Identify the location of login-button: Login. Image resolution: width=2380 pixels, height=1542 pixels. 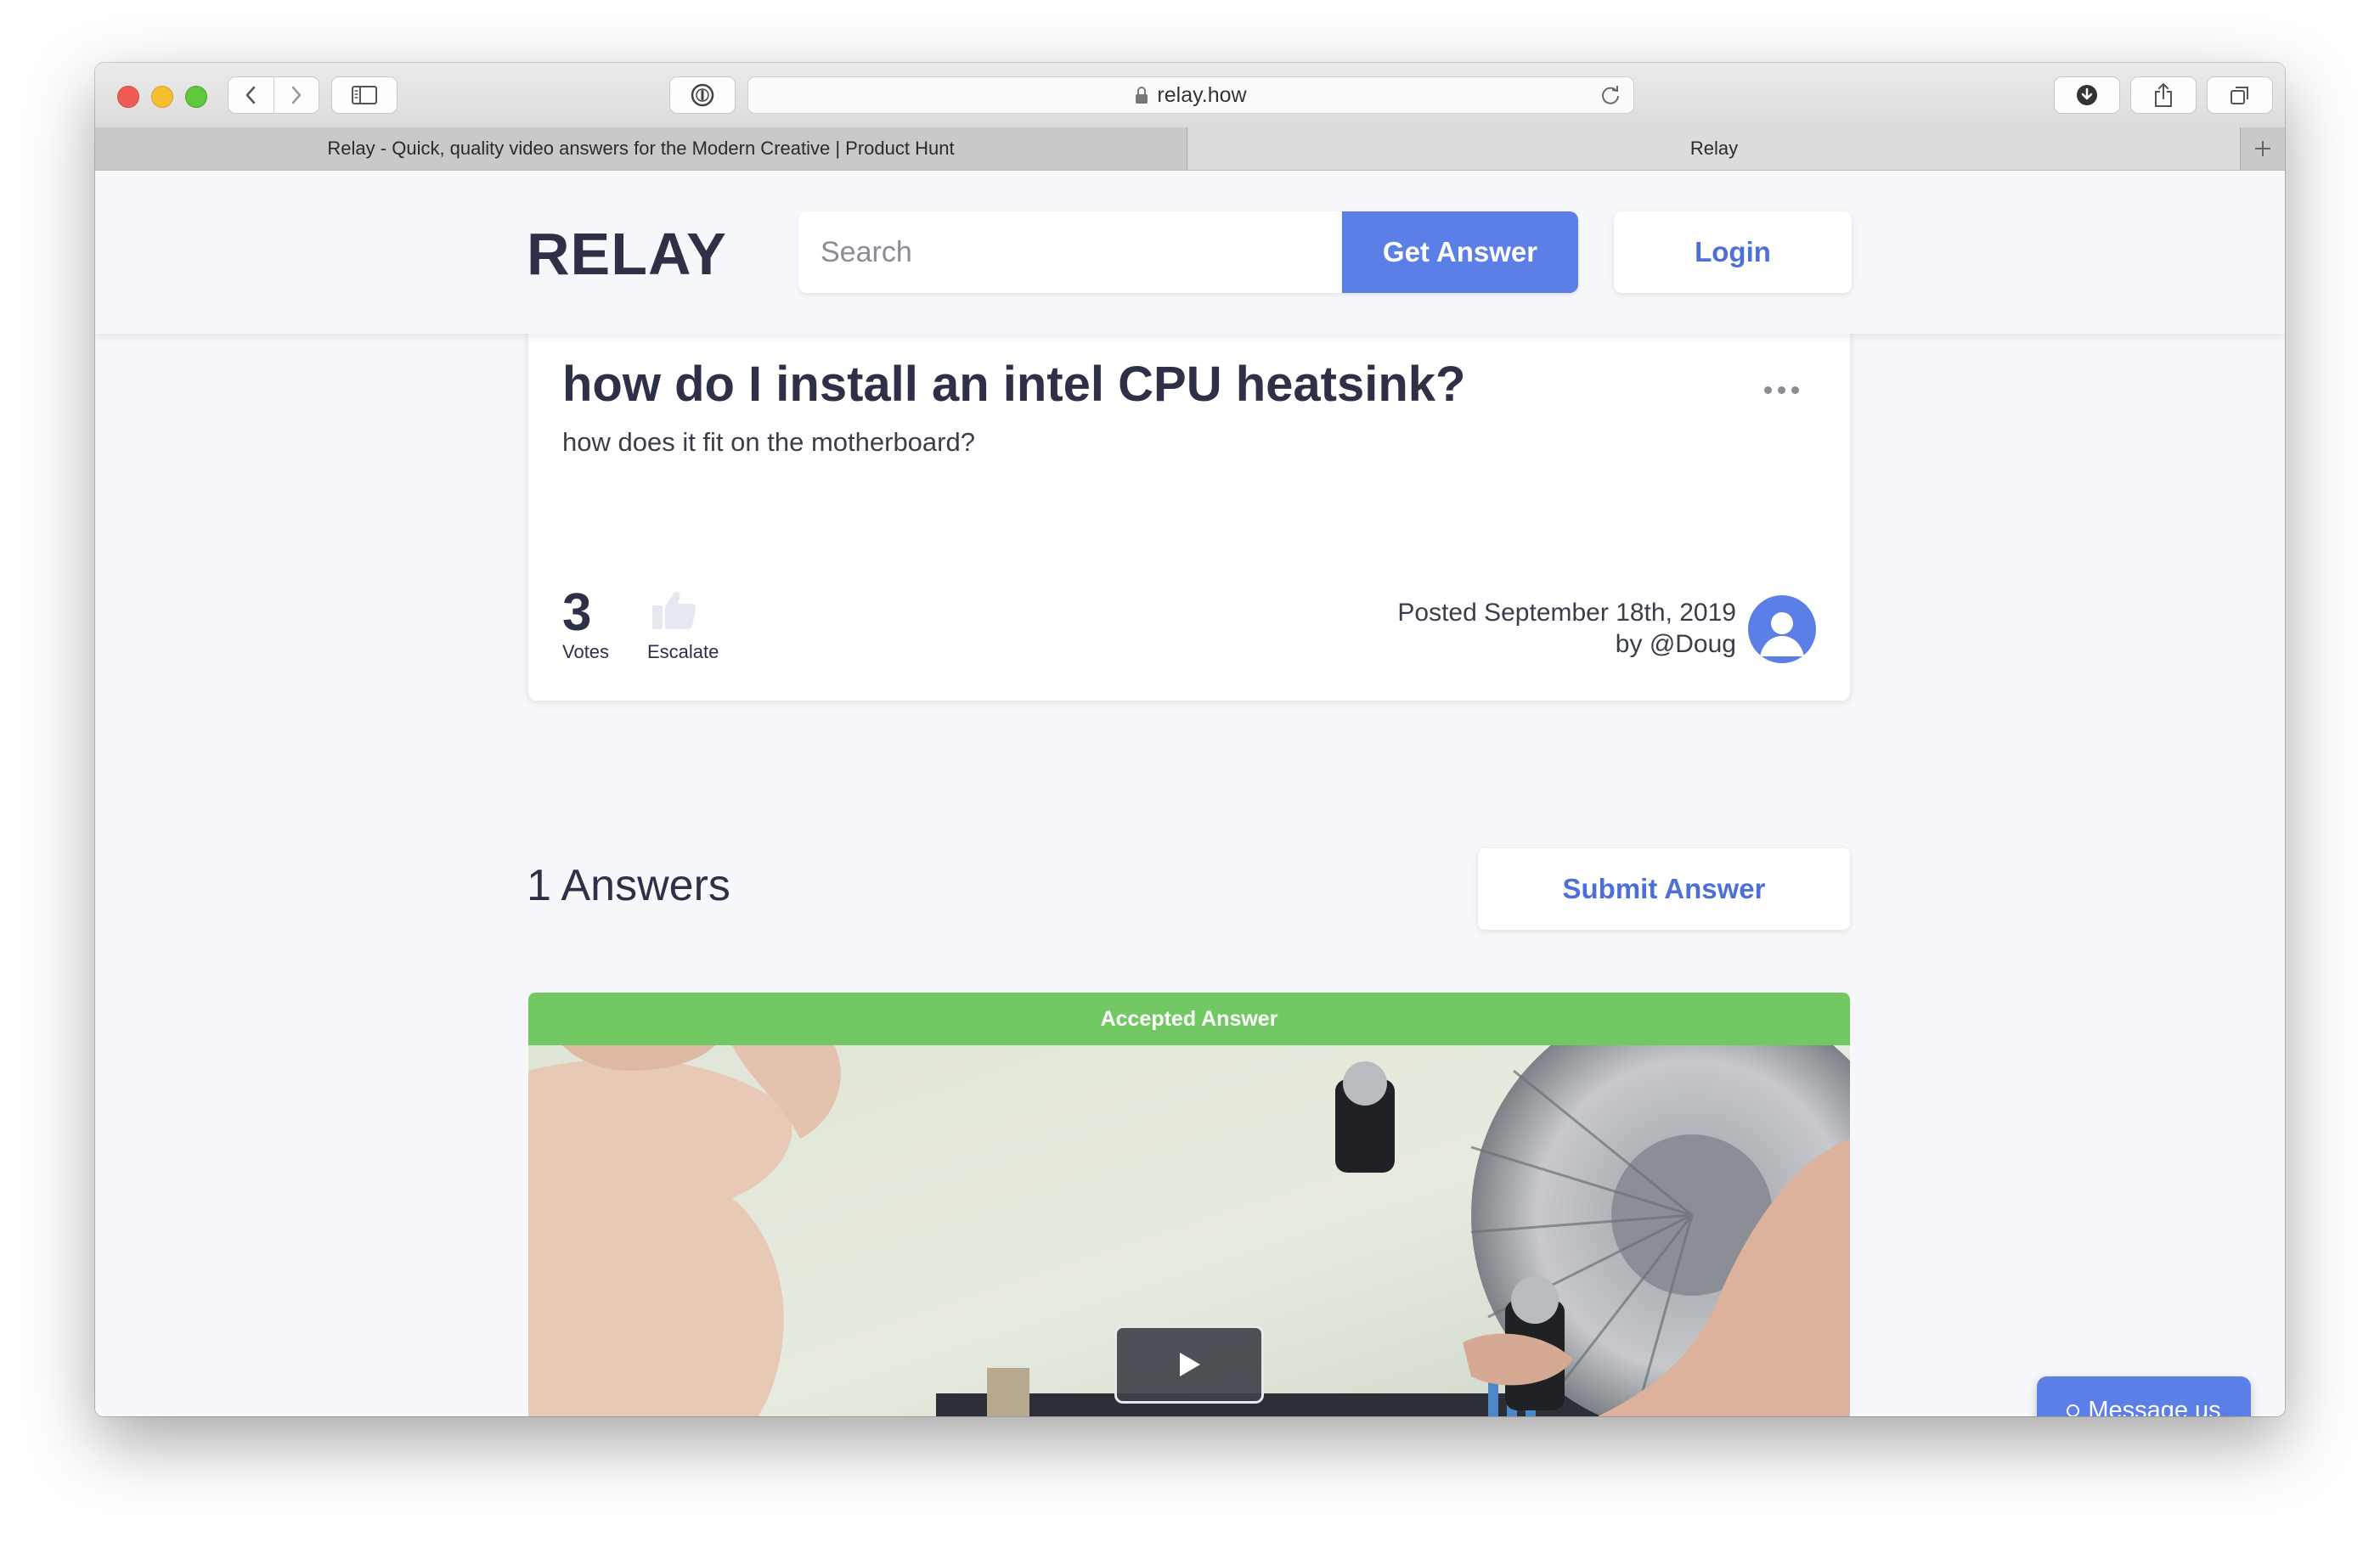
(1733, 252).